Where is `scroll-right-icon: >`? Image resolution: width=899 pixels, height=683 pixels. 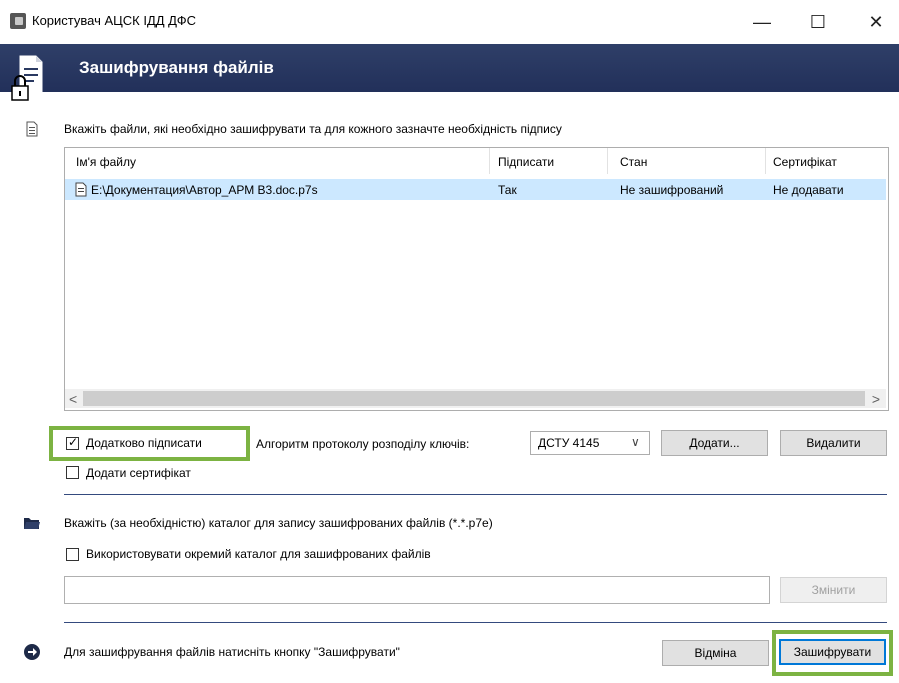
scroll-right-icon: > is located at coordinates (876, 399).